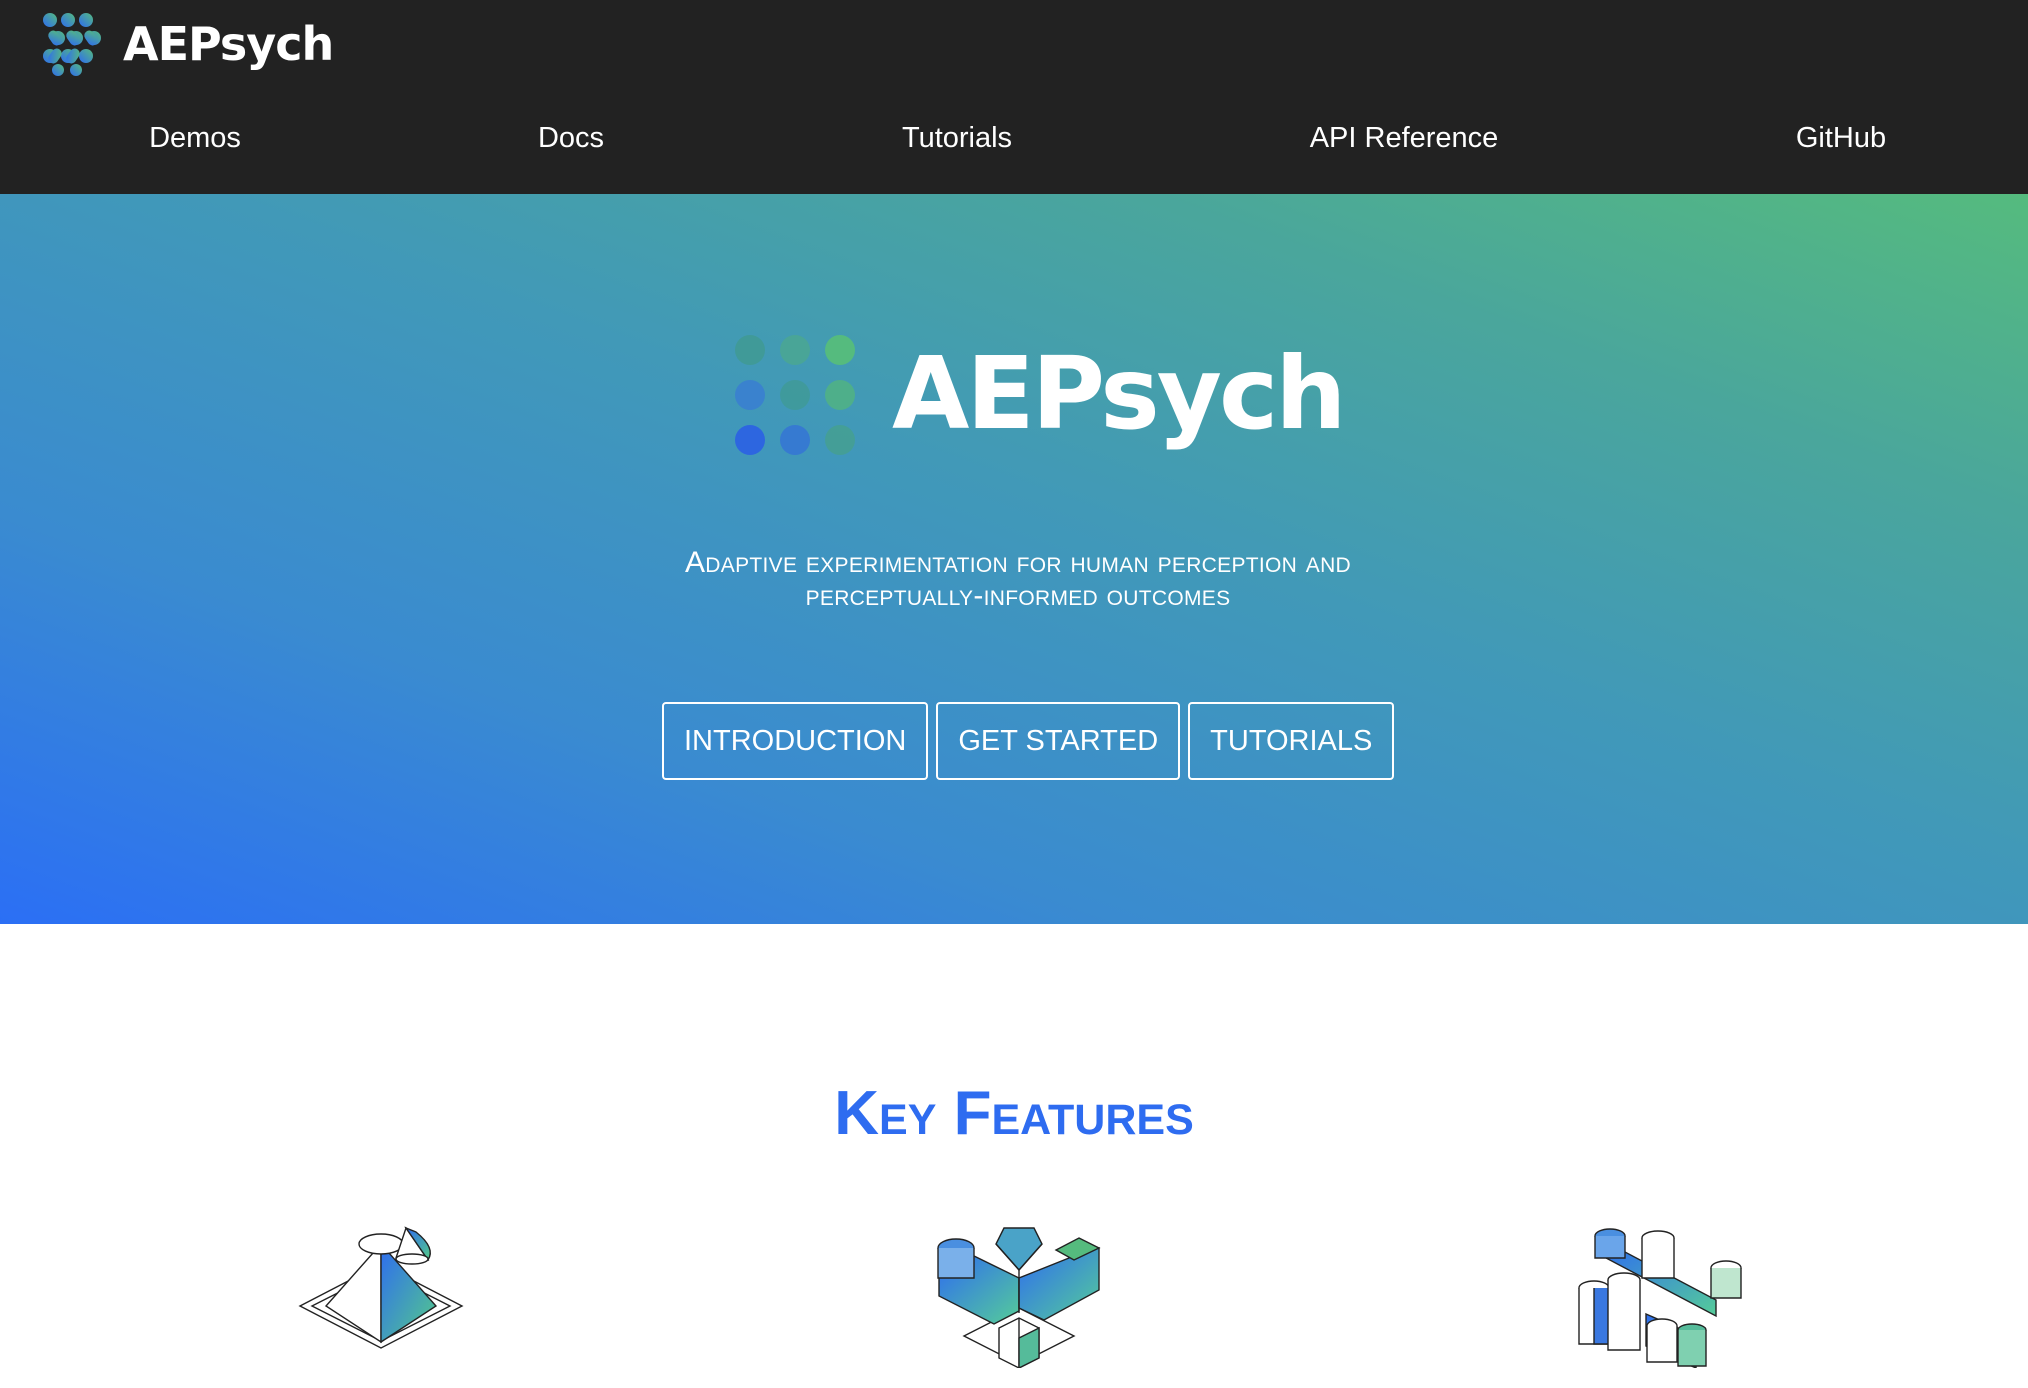 The image size is (2028, 1388). I want to click on nav-api-reference: API Reference, so click(1404, 138).